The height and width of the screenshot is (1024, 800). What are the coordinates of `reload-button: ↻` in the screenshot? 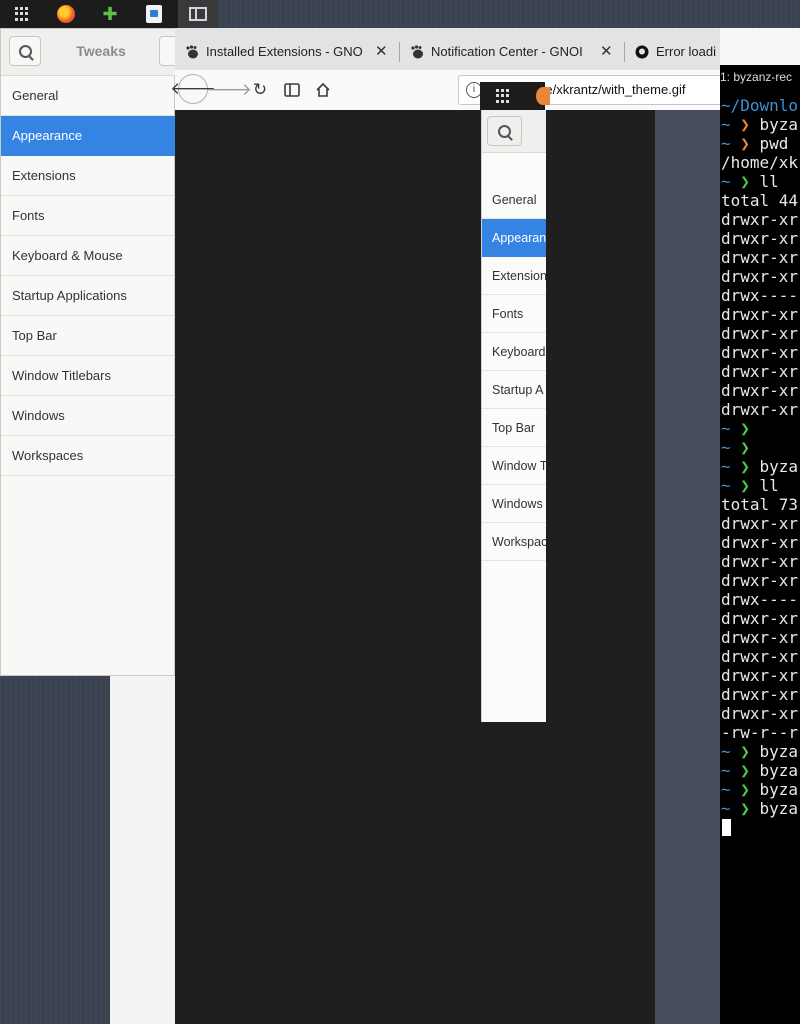 It's located at (260, 90).